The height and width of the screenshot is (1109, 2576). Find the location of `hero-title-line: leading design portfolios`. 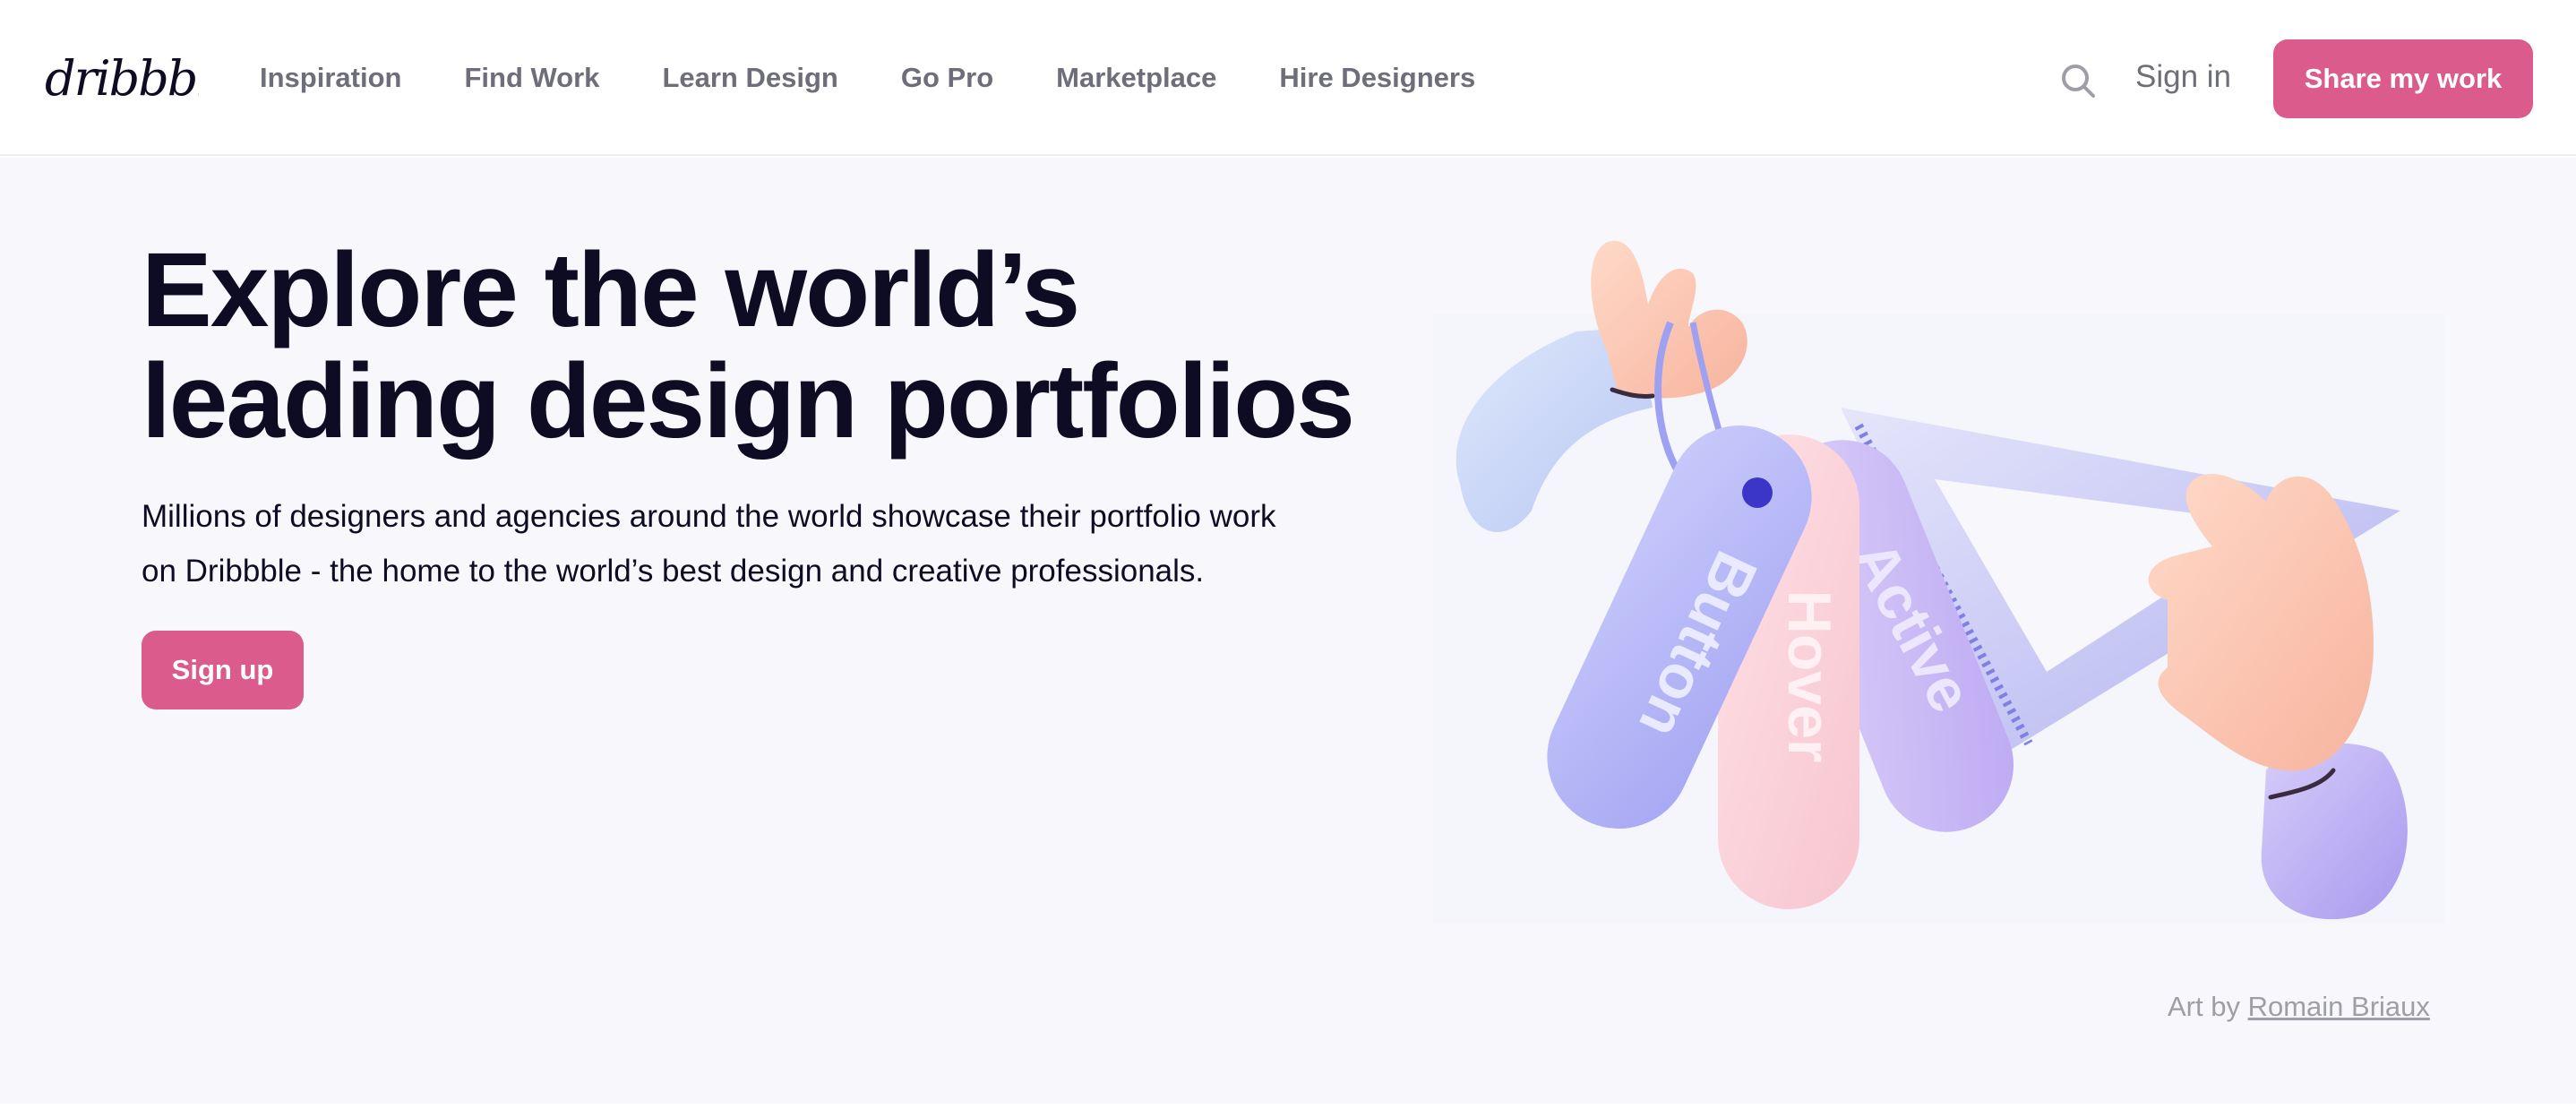

hero-title-line: leading design portfolios is located at coordinates (748, 401).